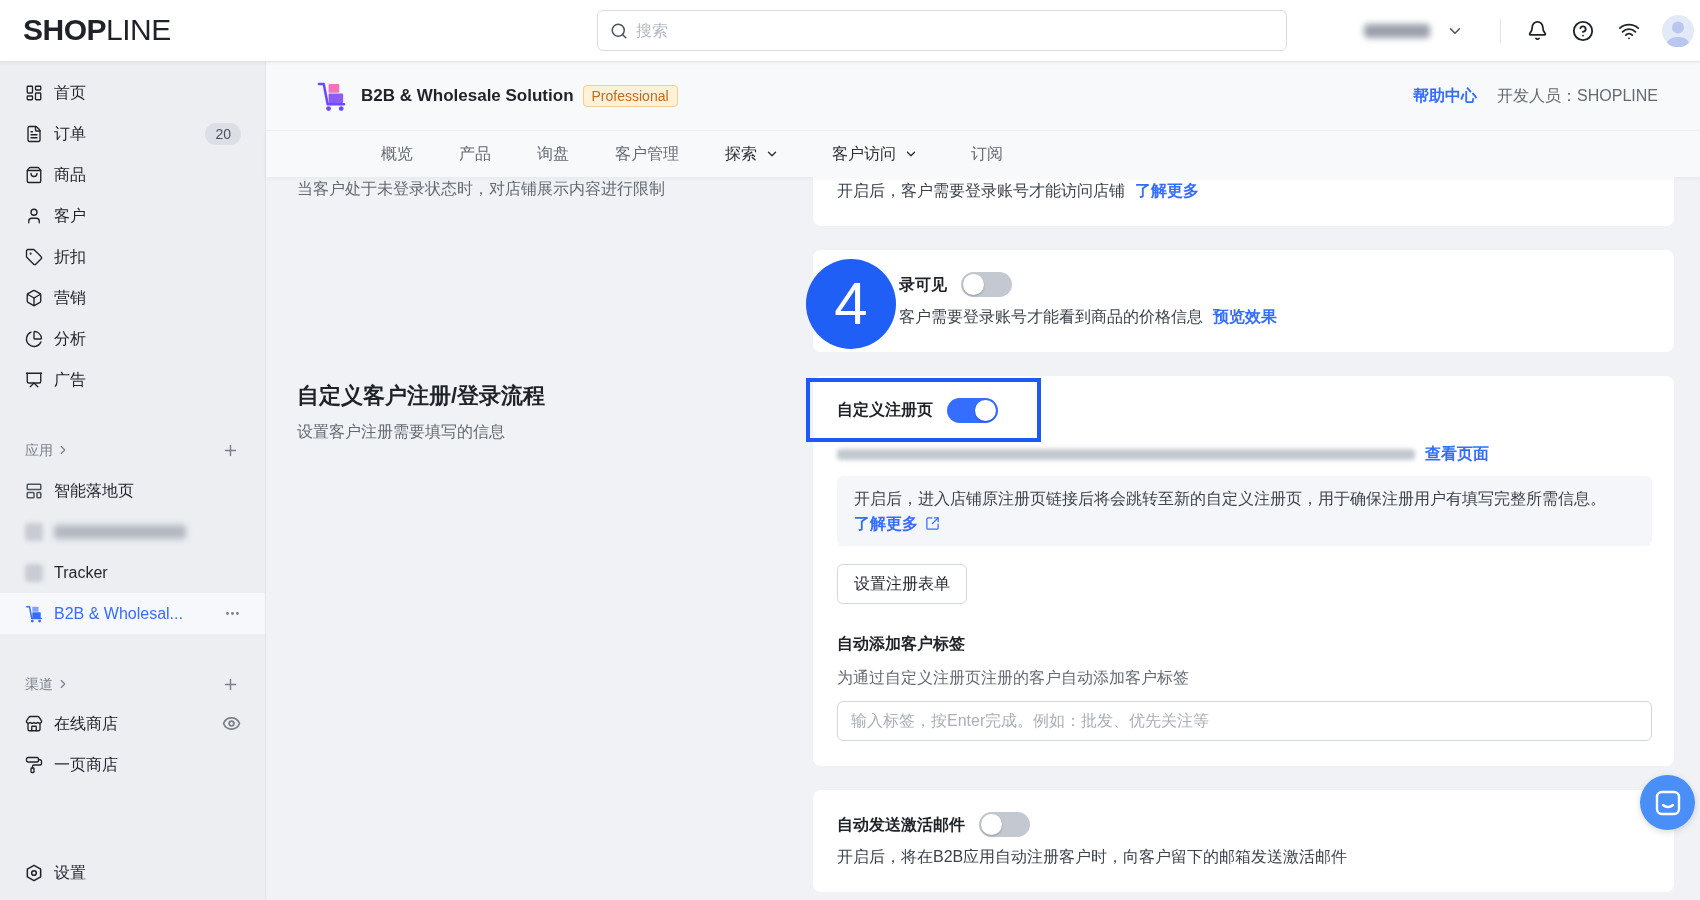  I want to click on external-link-icon, so click(932, 523).